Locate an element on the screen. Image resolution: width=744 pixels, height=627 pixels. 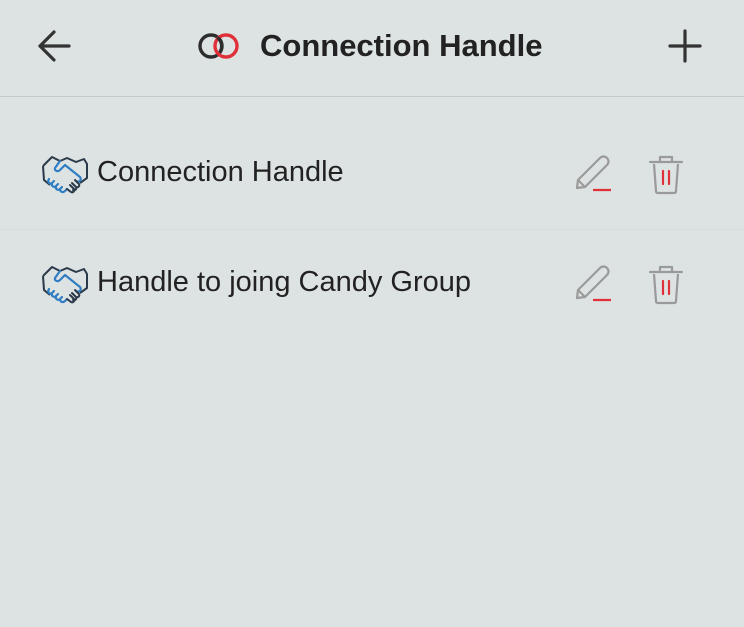
back-button is located at coordinates (55, 46).